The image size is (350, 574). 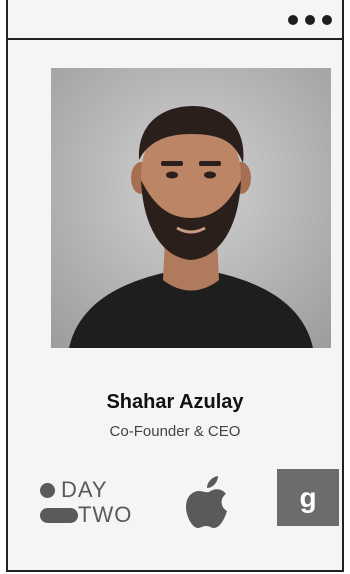 What do you see at coordinates (308, 497) in the screenshot?
I see `g-logo: g` at bounding box center [308, 497].